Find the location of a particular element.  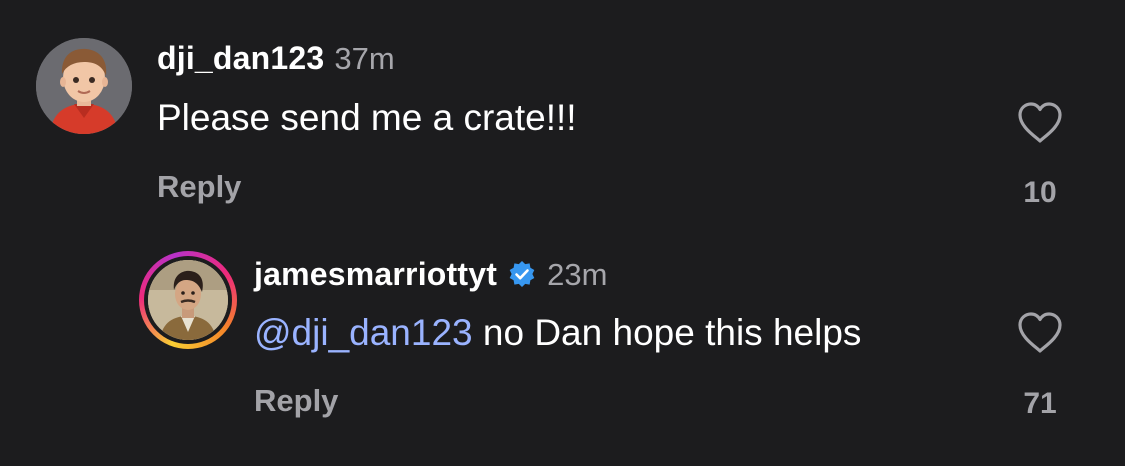

comment-text: @dji_dan123 no Dan hope this helps is located at coordinates (557, 333).